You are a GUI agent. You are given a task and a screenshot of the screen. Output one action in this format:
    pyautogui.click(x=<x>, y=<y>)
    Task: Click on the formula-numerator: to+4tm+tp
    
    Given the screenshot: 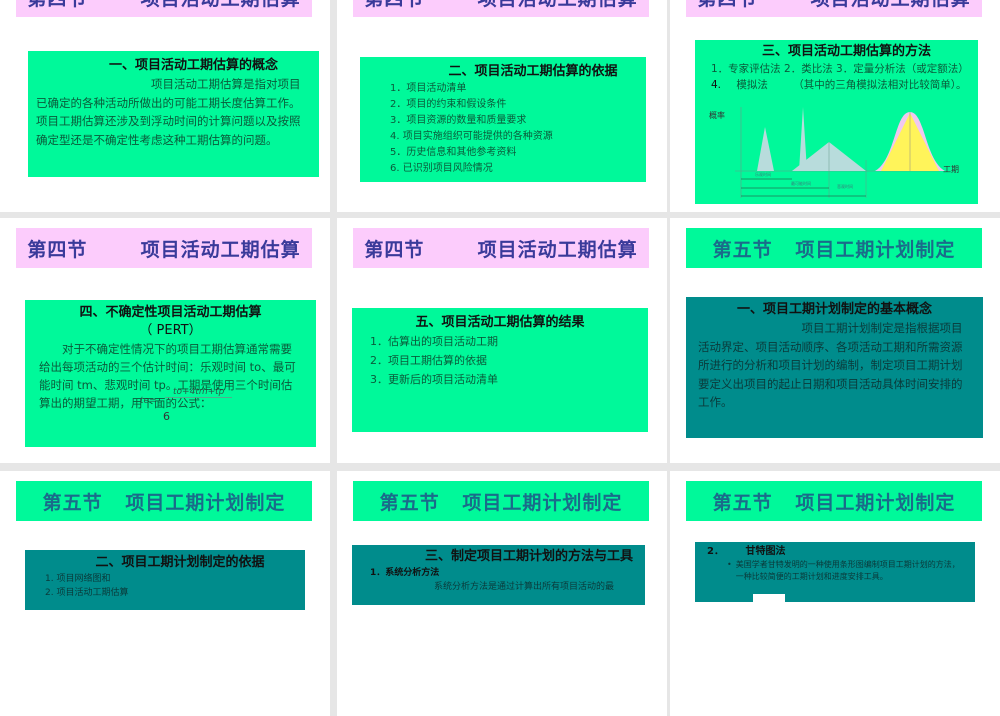 What is the action you would take?
    pyautogui.click(x=199, y=392)
    